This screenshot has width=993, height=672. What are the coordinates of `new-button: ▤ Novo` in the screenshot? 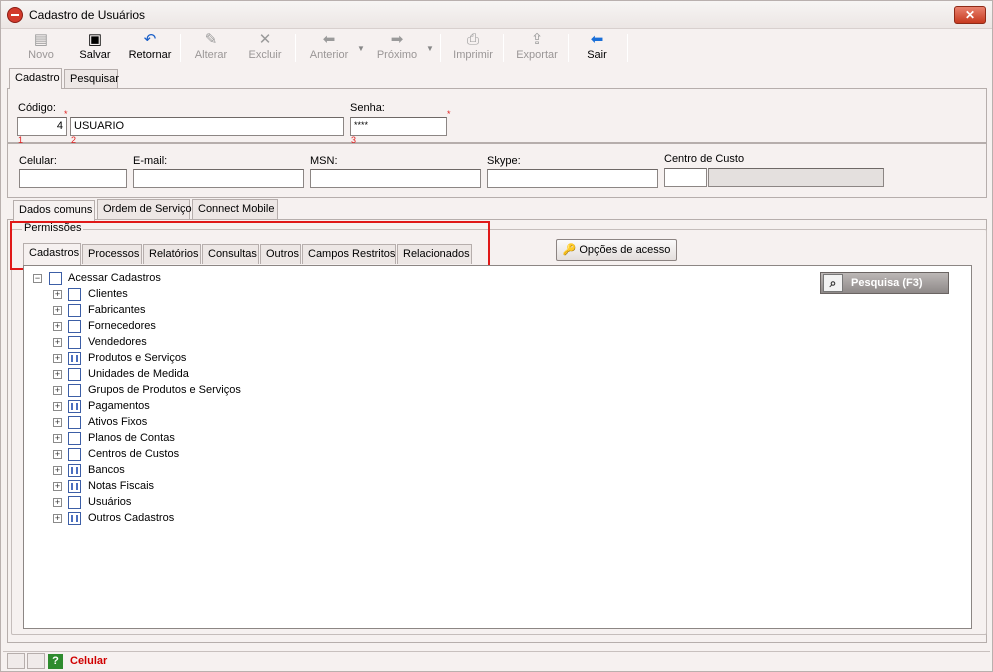 It's located at (41, 48).